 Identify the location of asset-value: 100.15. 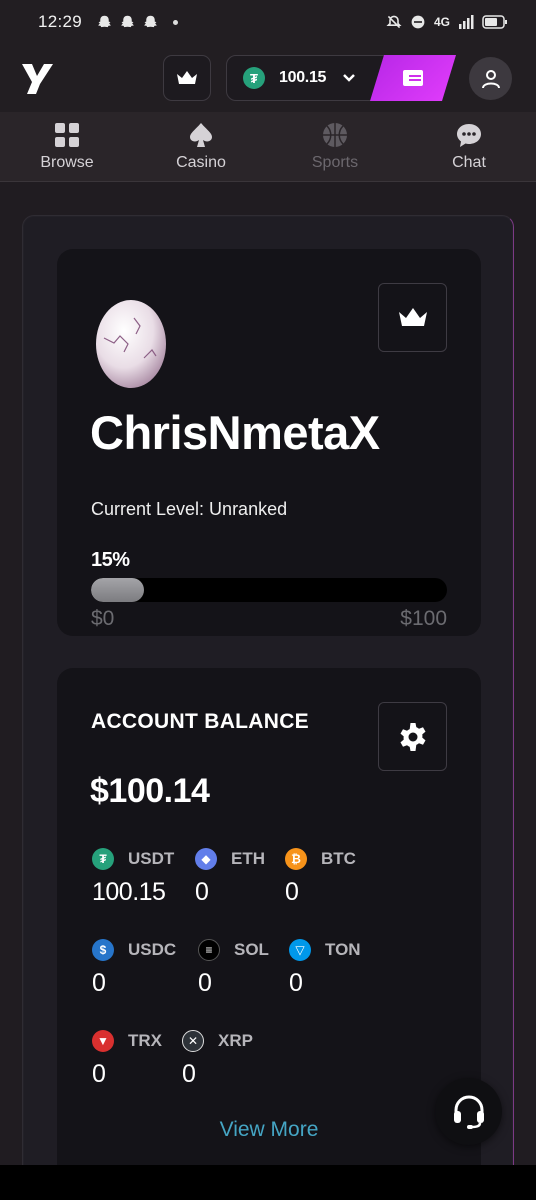
(129, 892).